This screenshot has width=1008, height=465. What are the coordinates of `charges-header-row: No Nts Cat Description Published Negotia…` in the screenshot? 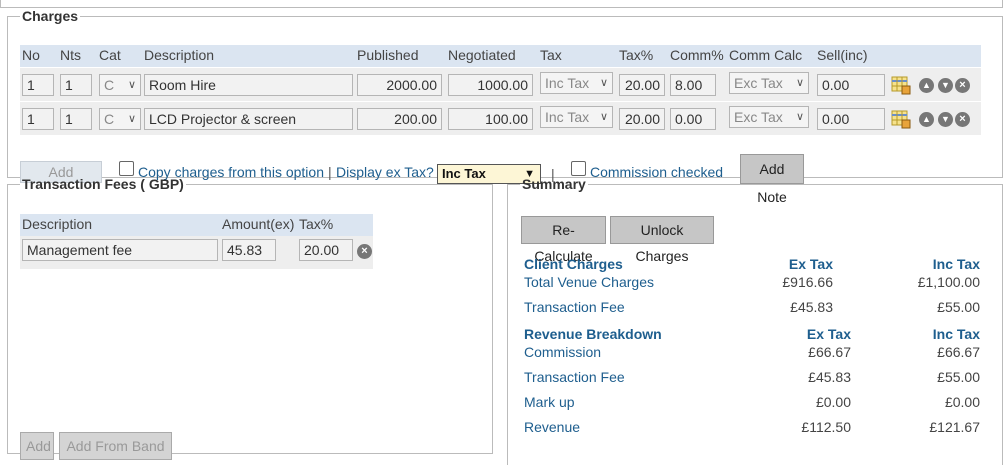 It's located at (500, 56).